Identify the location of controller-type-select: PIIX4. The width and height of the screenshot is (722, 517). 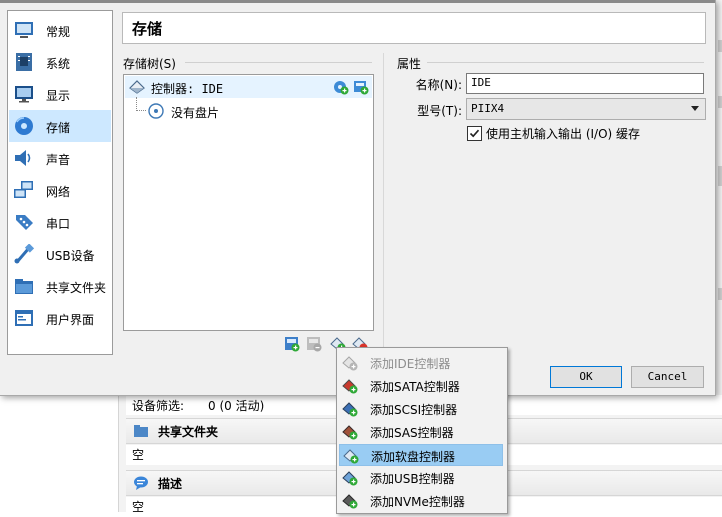
(586, 109).